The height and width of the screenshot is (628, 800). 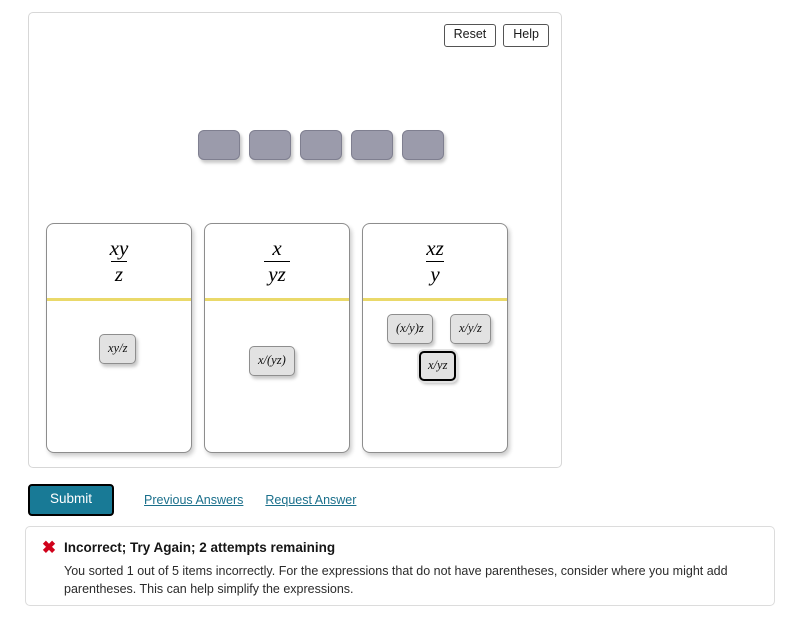 I want to click on bin-body: x/(yz), so click(x=277, y=377).